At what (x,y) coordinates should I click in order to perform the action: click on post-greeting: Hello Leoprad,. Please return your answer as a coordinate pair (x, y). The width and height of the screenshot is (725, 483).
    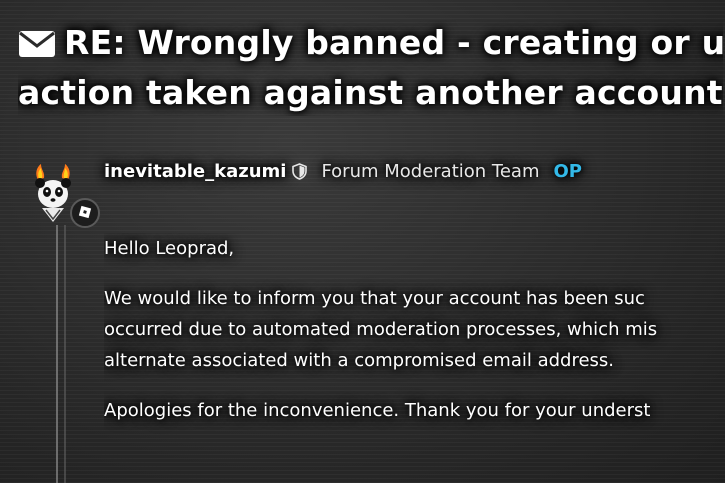
    Looking at the image, I should click on (169, 248).